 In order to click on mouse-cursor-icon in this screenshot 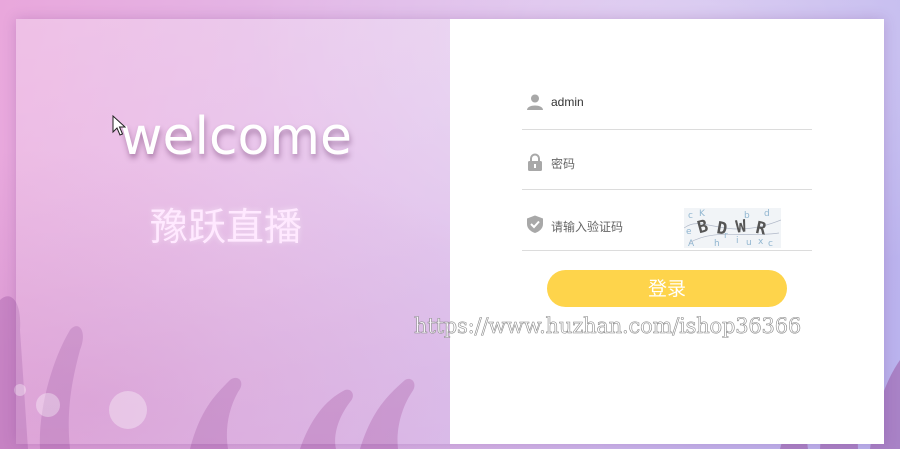, I will do `click(119, 125)`.